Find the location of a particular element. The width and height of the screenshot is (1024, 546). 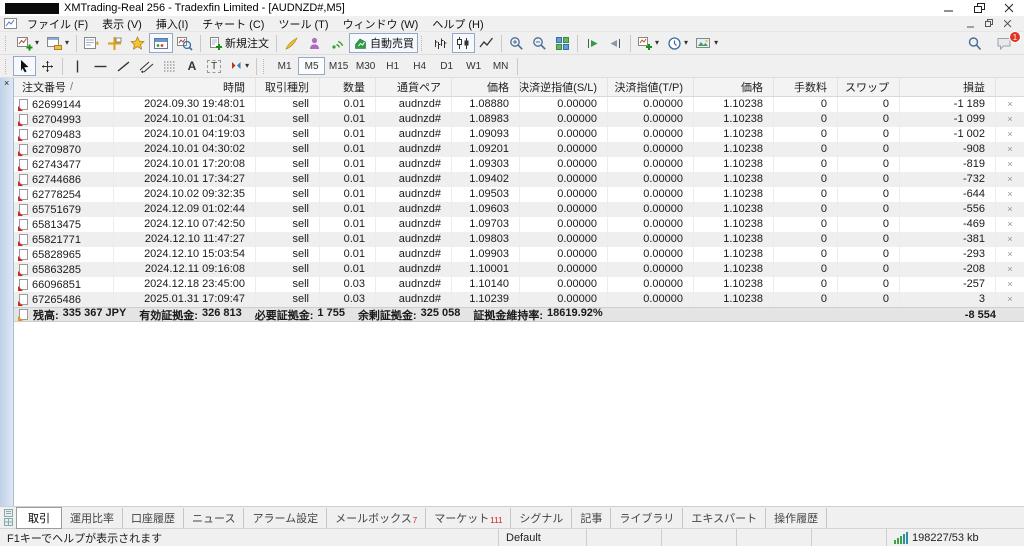

terminal-tab: ライブラリ is located at coordinates (647, 517).